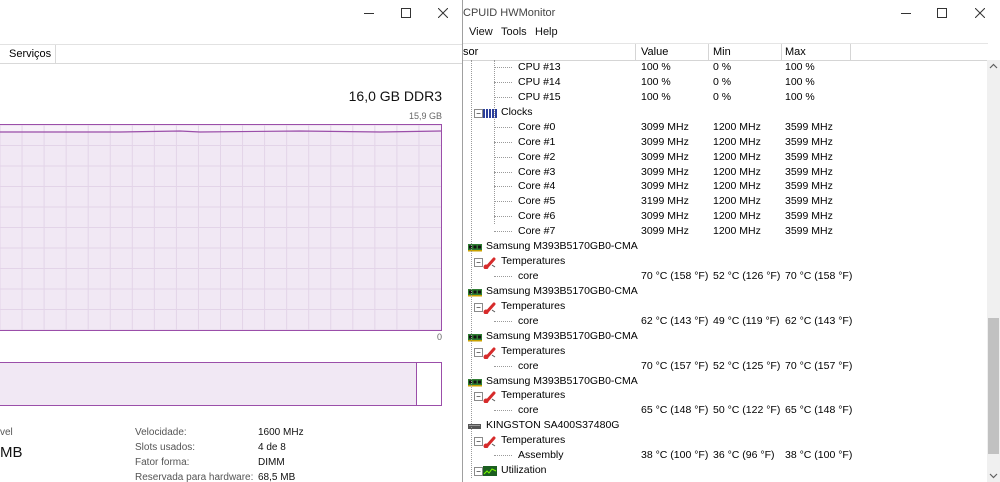 This screenshot has height=482, width=1000. What do you see at coordinates (281, 432) in the screenshot?
I see `speed-value: 1600 MHz` at bounding box center [281, 432].